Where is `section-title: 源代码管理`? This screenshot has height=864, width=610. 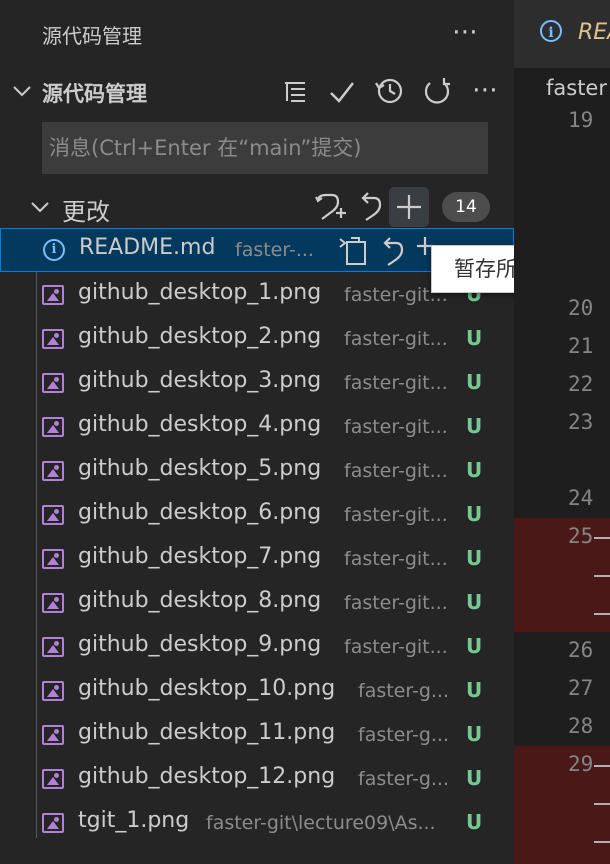 section-title: 源代码管理 is located at coordinates (94, 93).